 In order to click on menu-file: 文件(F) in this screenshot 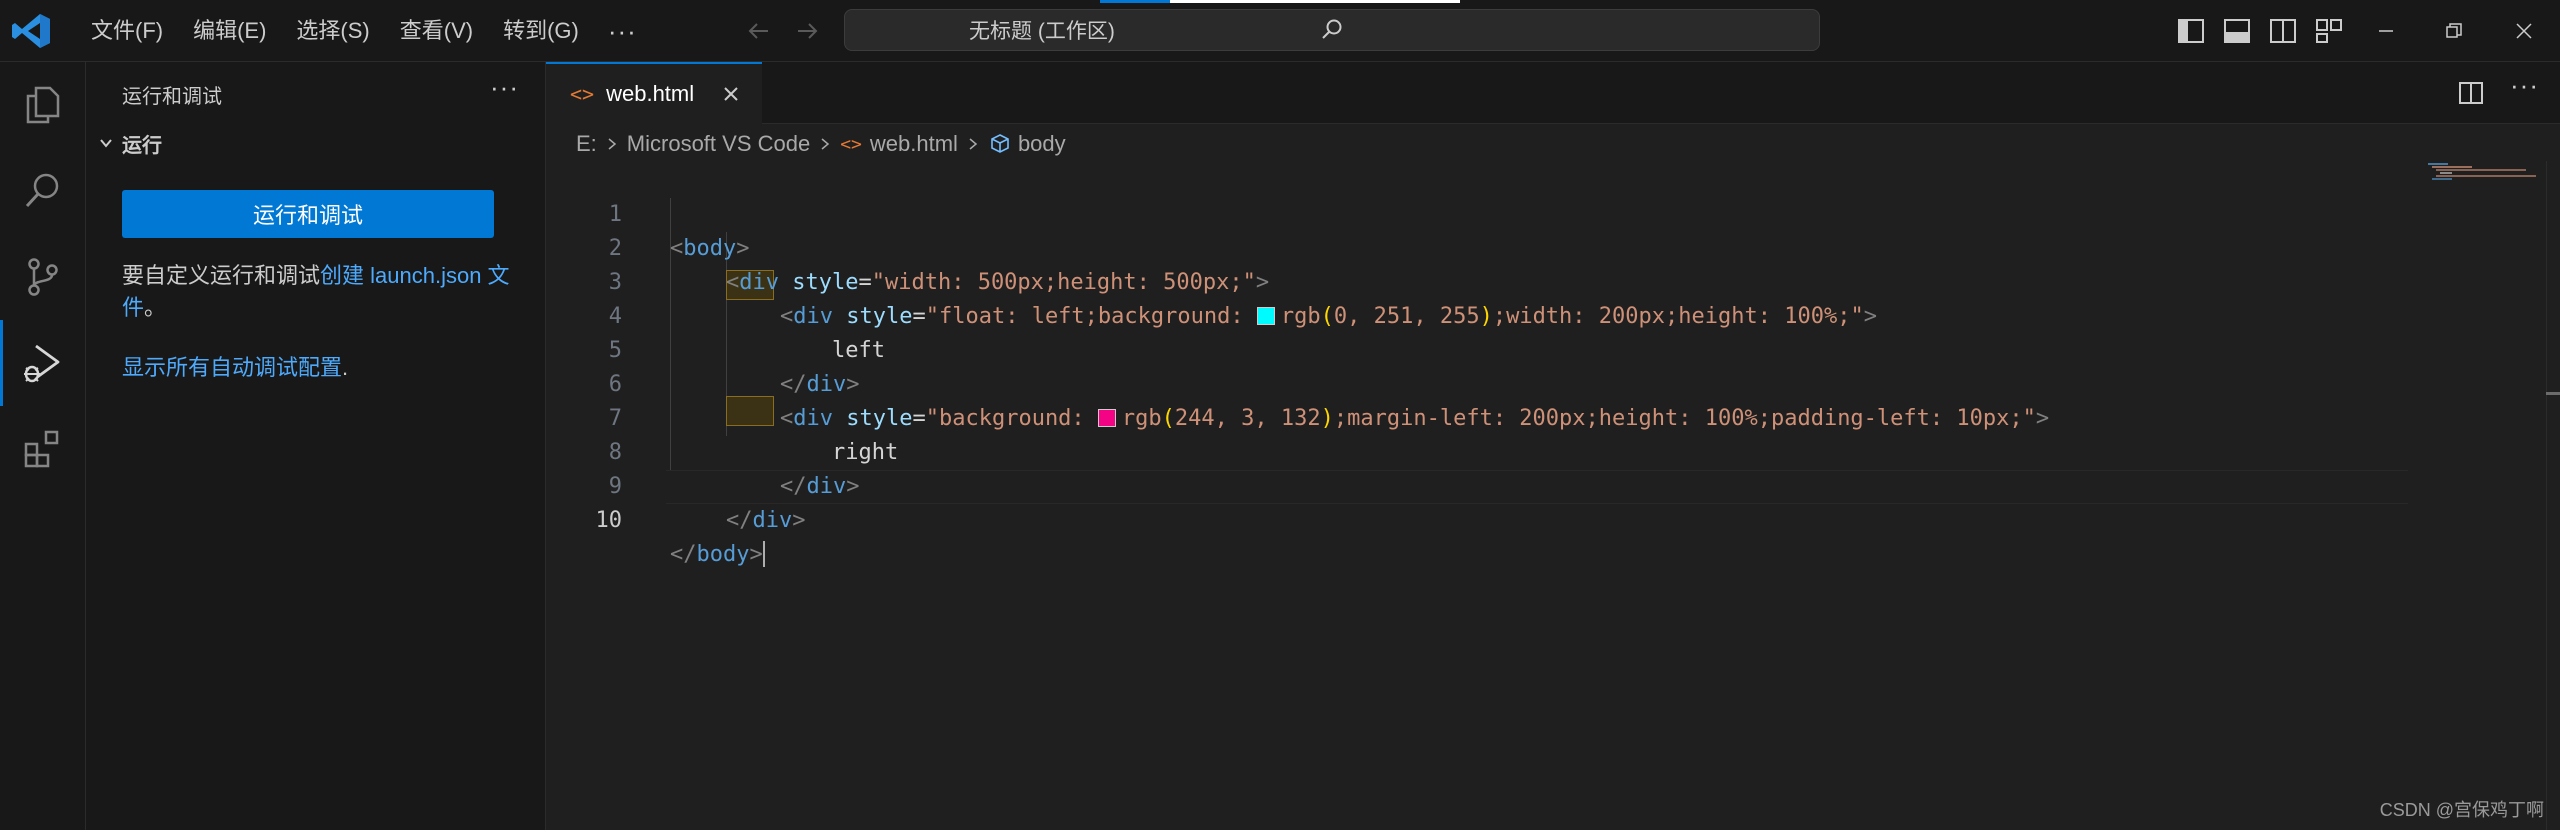, I will do `click(127, 31)`.